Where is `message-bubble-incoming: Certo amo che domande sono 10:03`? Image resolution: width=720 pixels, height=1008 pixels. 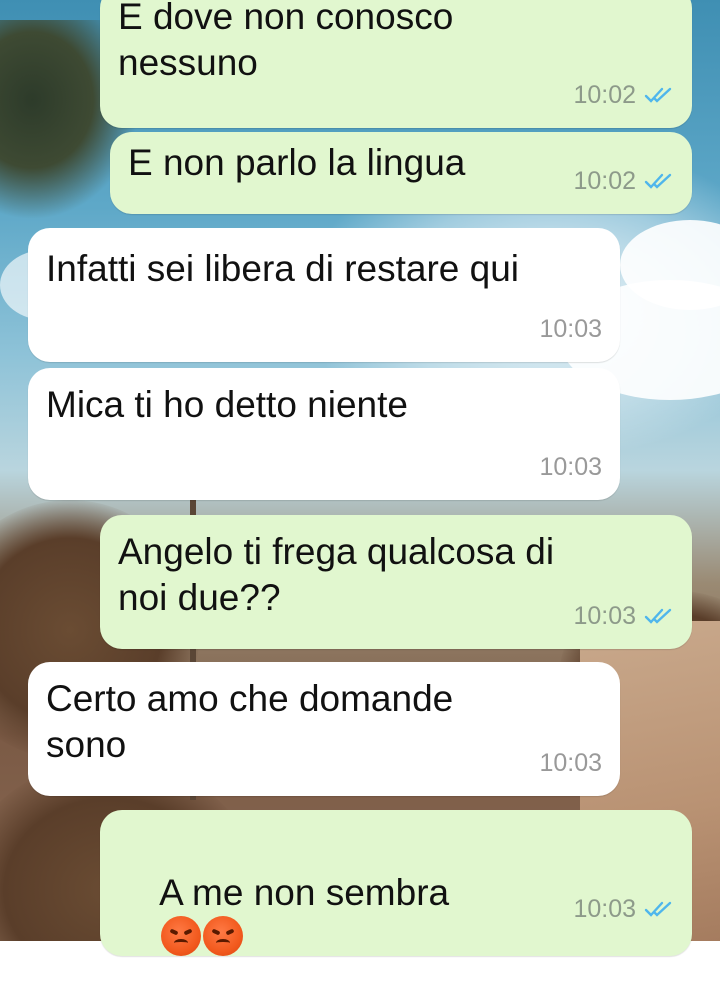 message-bubble-incoming: Certo amo che domande sono 10:03 is located at coordinates (324, 729).